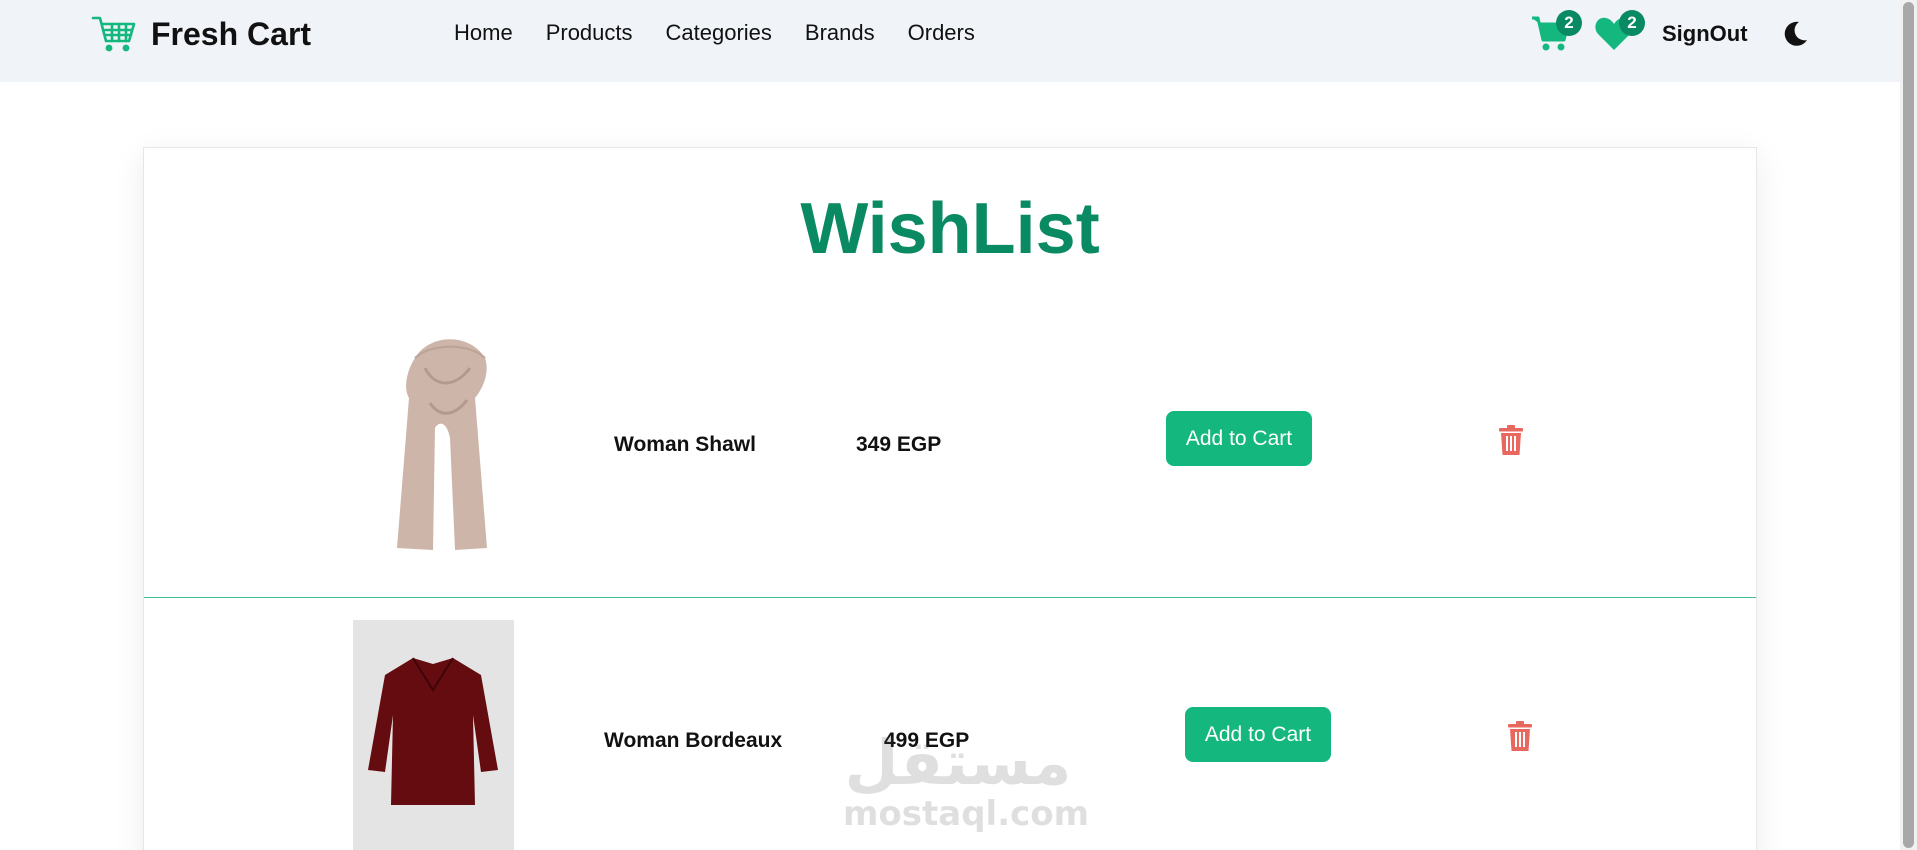  Describe the element at coordinates (1569, 23) in the screenshot. I see `cart-count-badge: 2` at that location.